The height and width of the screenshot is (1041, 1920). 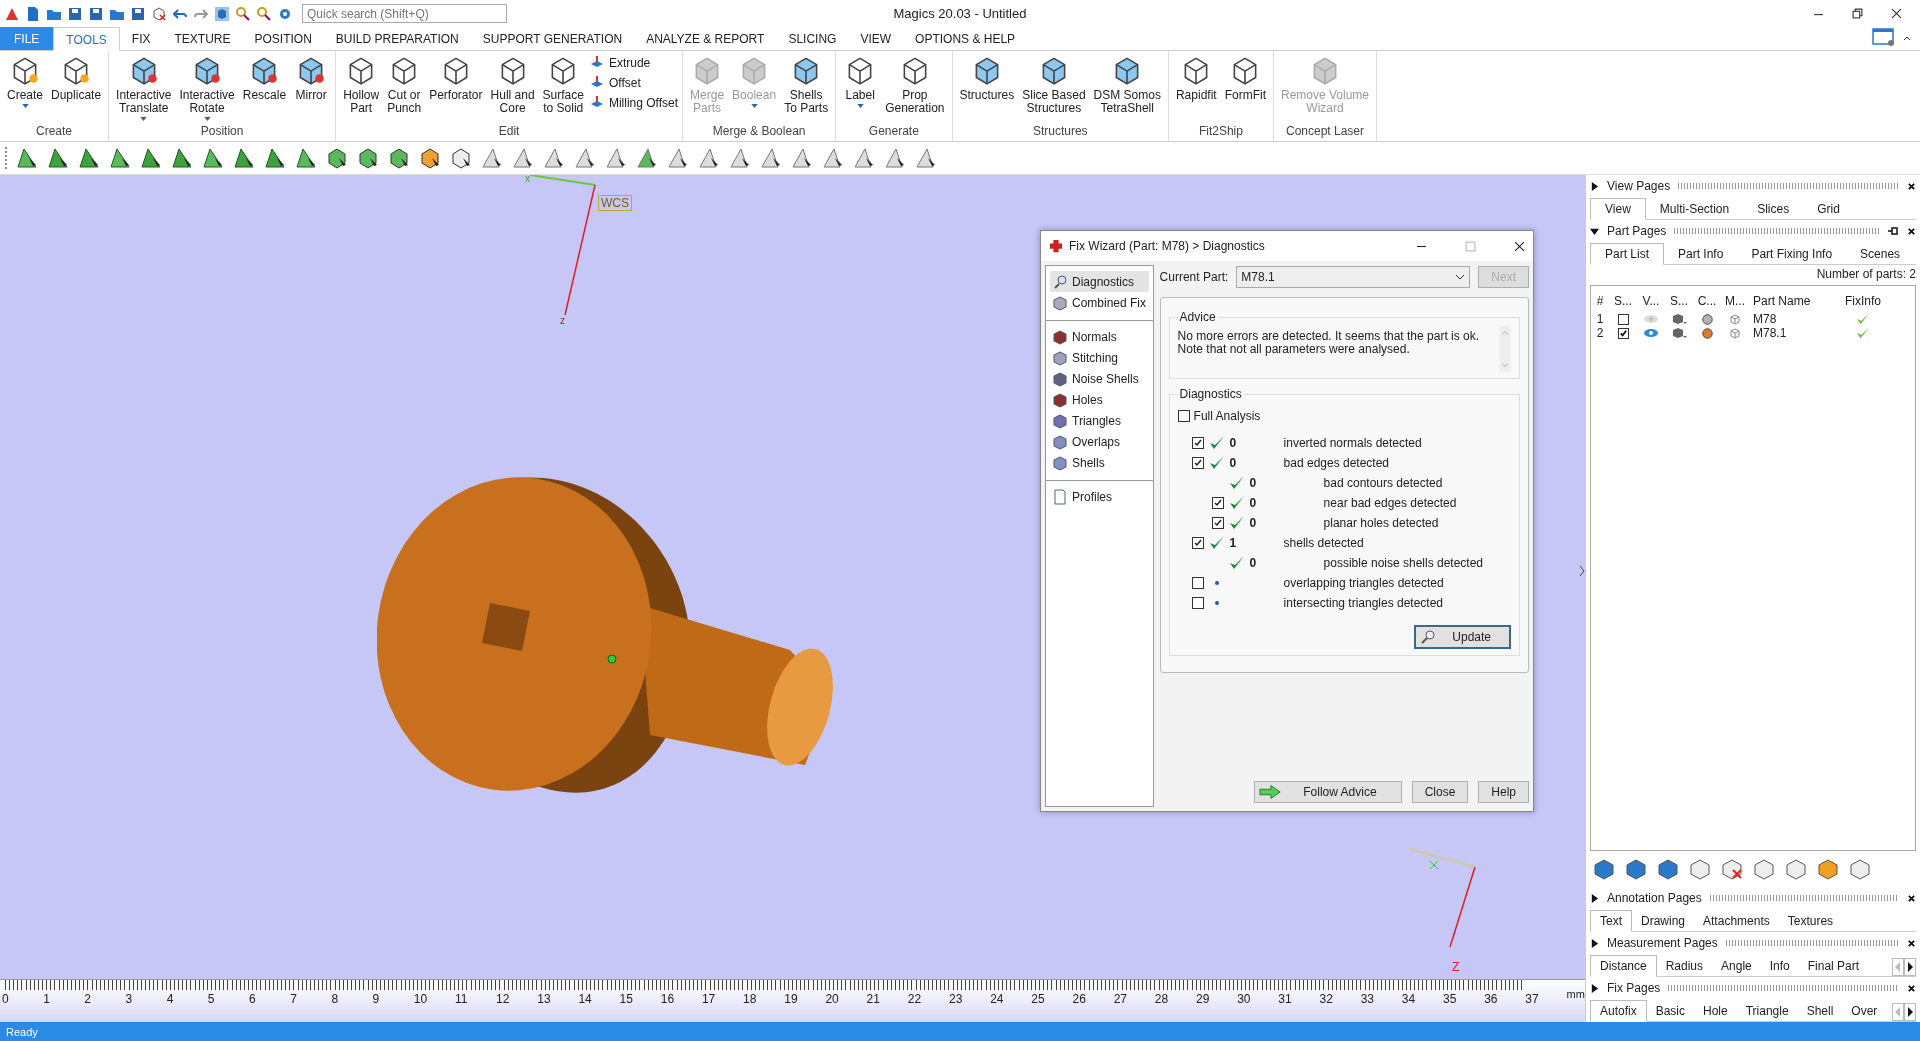 I want to click on ribbon-button: Create, so click(x=25, y=88).